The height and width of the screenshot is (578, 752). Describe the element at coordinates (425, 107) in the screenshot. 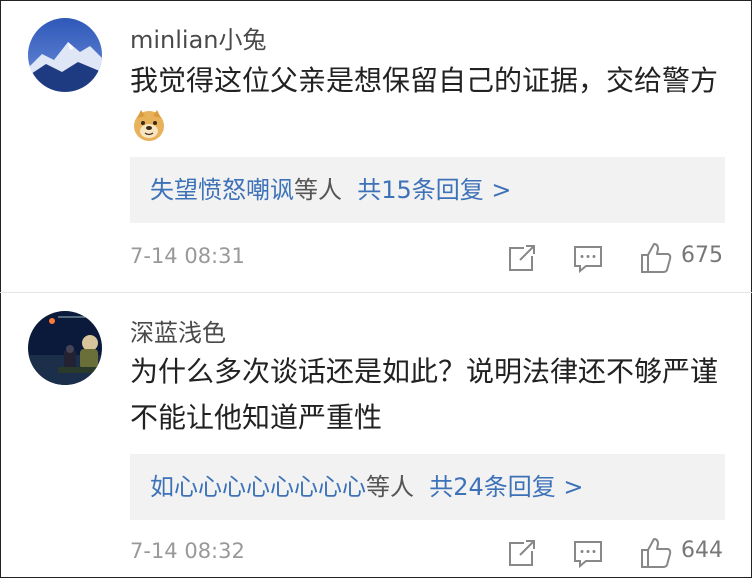

I see `comment-text: 我觉得这位父亲是想保留自己的证据，交给警方` at that location.